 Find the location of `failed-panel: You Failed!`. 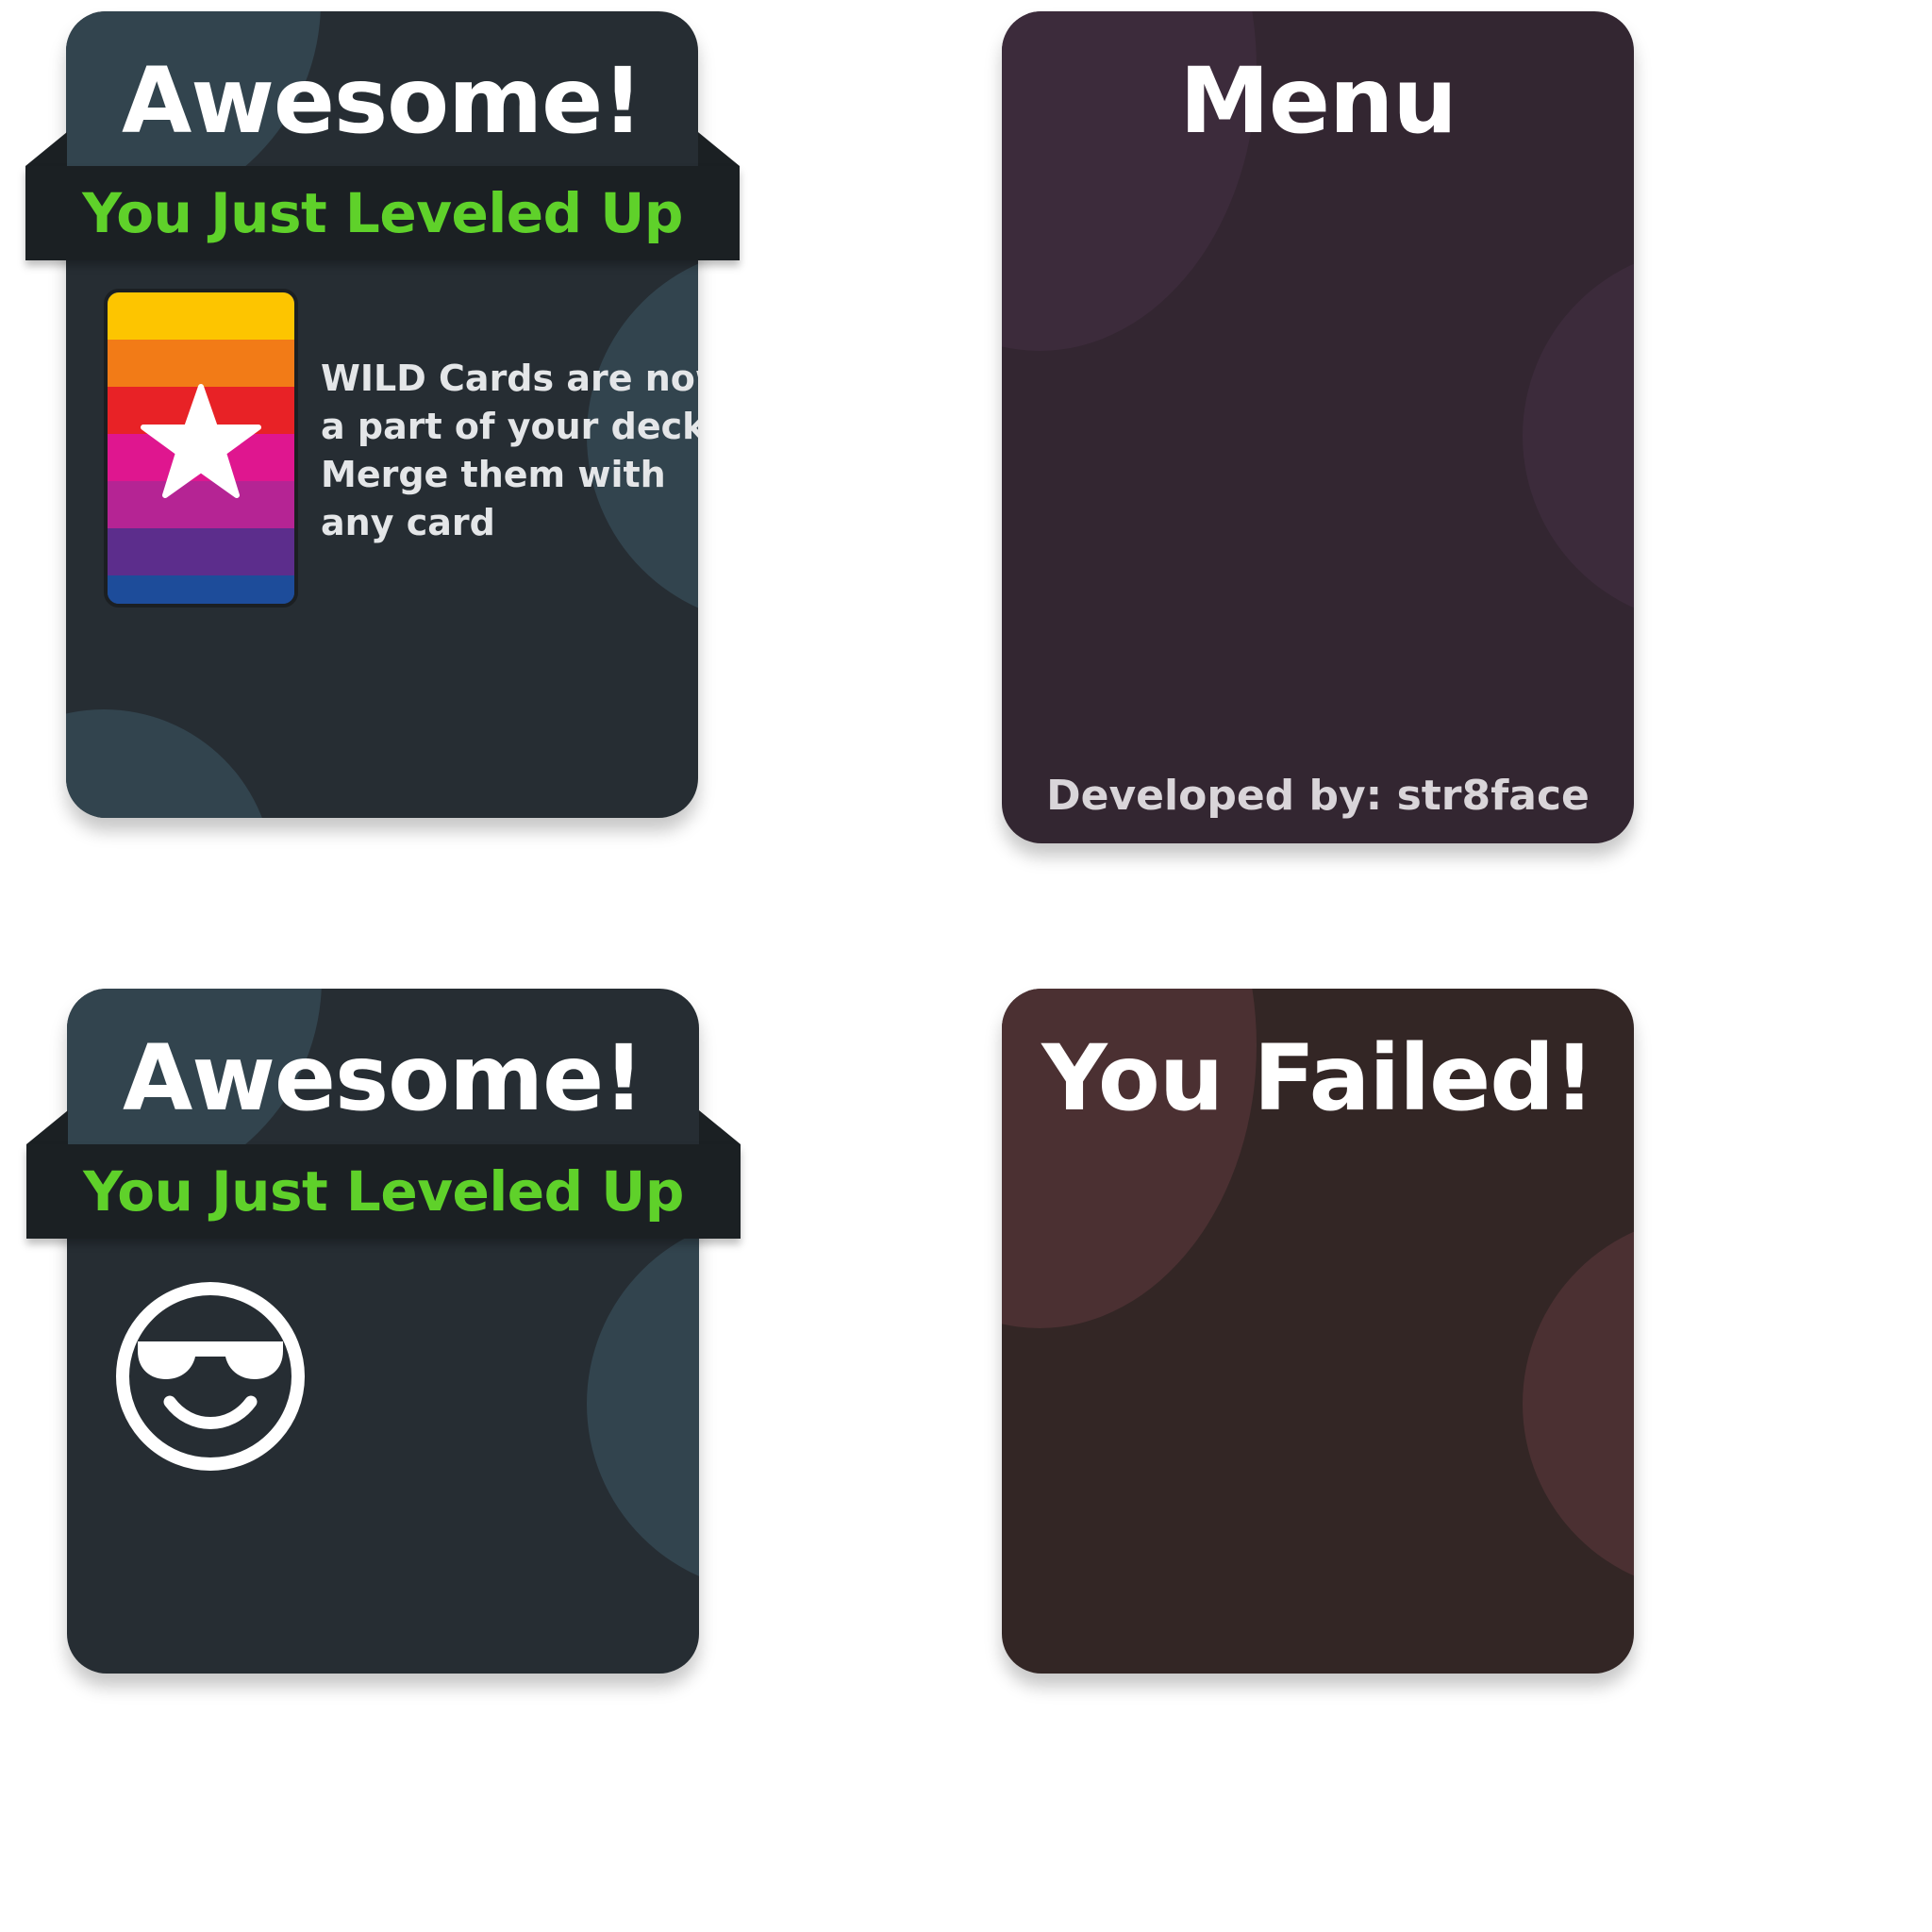

failed-panel: You Failed! is located at coordinates (1318, 1331).